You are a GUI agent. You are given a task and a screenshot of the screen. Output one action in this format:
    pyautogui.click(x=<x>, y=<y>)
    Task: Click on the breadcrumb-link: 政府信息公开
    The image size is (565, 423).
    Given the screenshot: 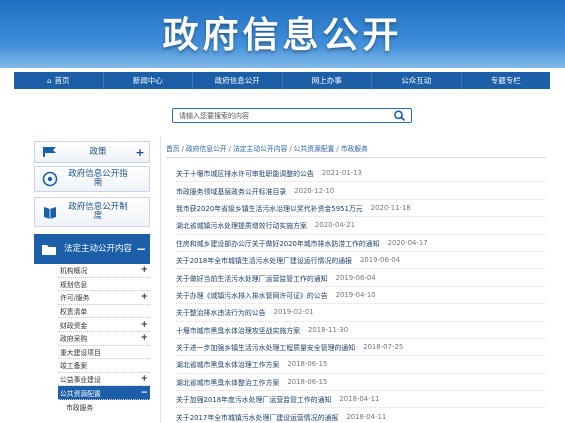 What is the action you would take?
    pyautogui.click(x=206, y=149)
    